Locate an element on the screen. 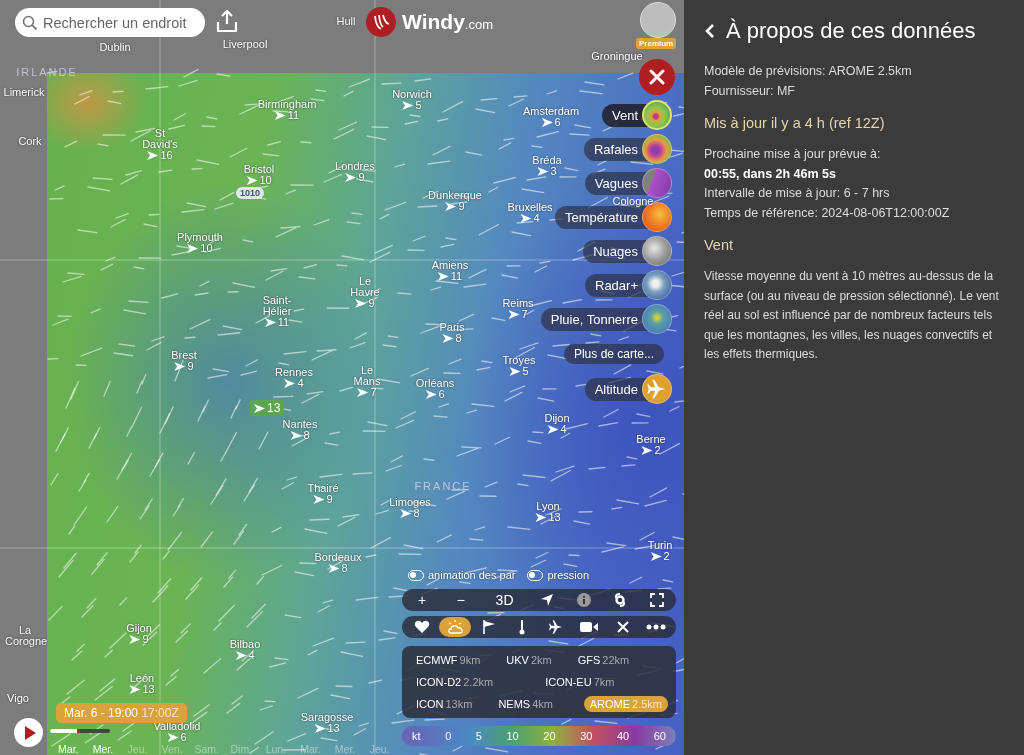 The image size is (1024, 755). city-label: Le Havre is located at coordinates (365, 287).